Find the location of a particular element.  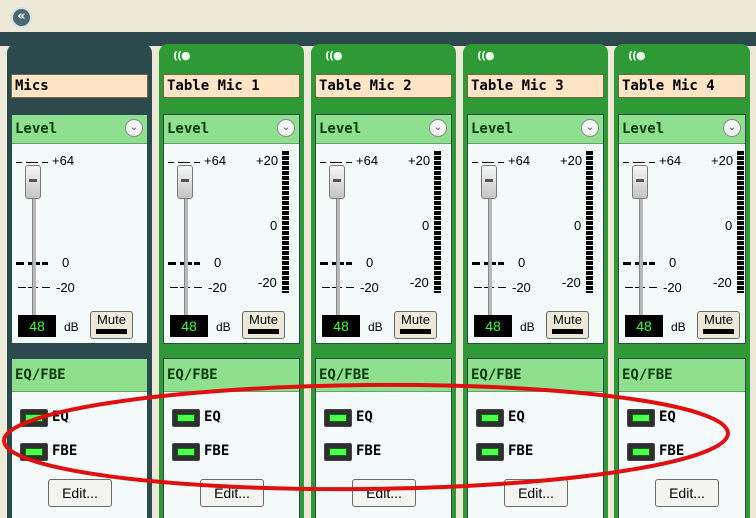

meter-scale-mid: 0 is located at coordinates (578, 225).